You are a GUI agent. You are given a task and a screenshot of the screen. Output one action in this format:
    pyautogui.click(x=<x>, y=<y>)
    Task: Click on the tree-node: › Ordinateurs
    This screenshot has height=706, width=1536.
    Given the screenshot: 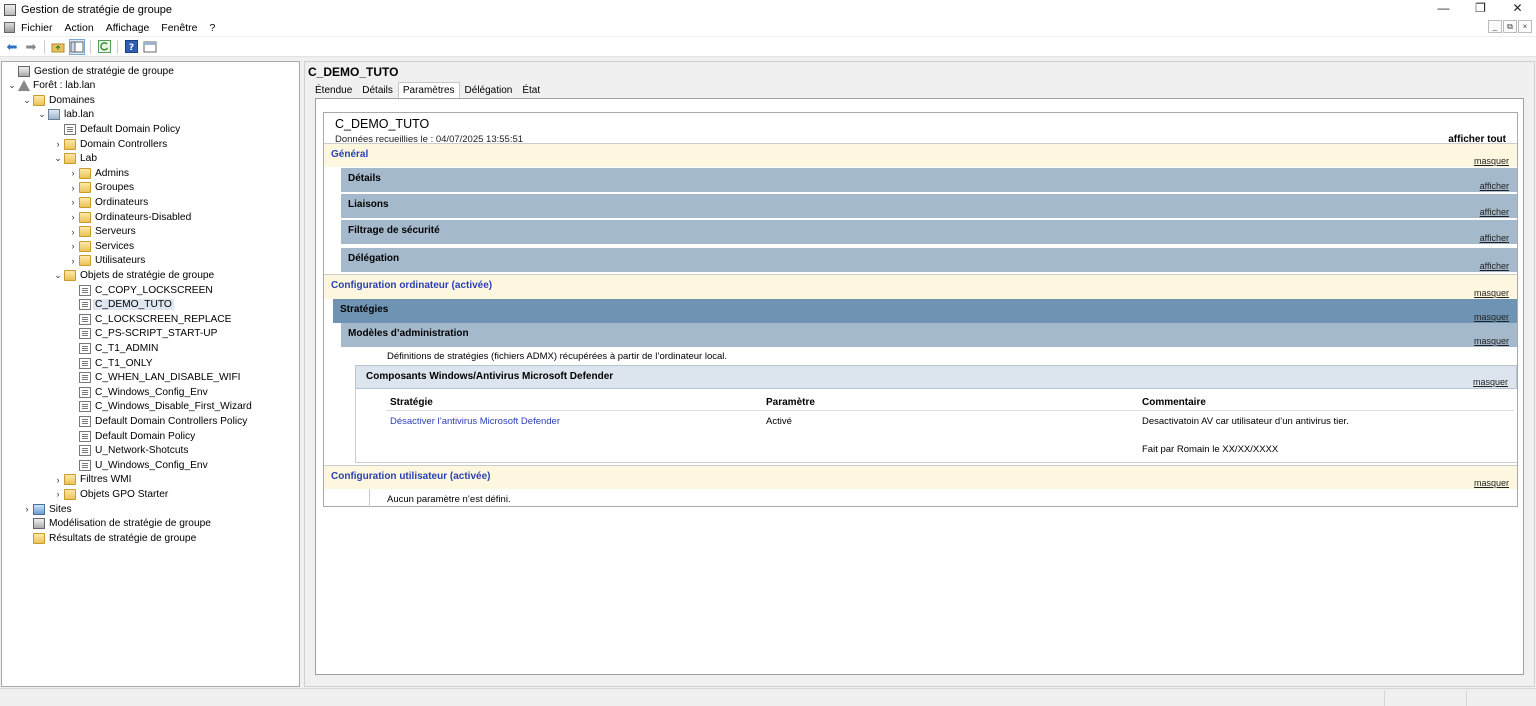 What is the action you would take?
    pyautogui.click(x=107, y=202)
    